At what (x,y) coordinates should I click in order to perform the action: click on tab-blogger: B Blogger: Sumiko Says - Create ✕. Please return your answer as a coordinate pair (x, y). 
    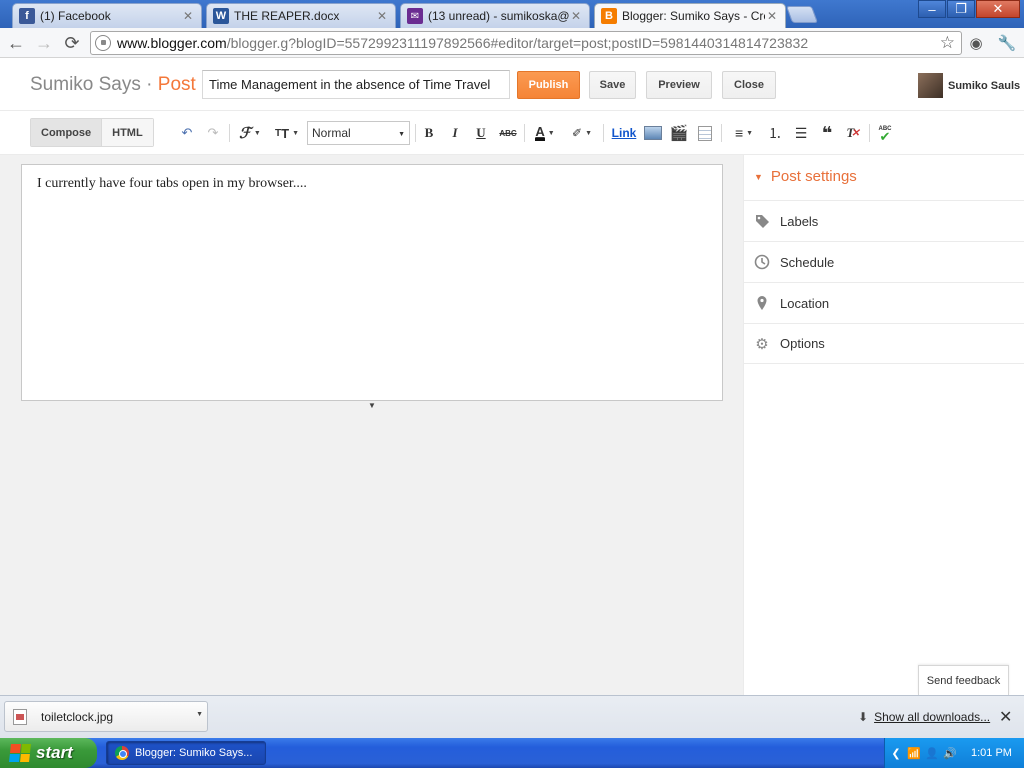
    Looking at the image, I should click on (690, 15).